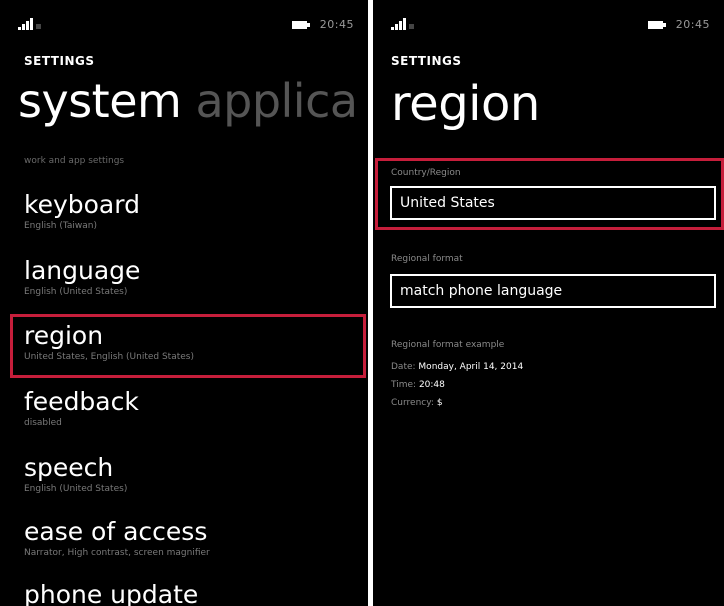 This screenshot has width=724, height=606. I want to click on example-time: Time: 20:48, so click(418, 385).